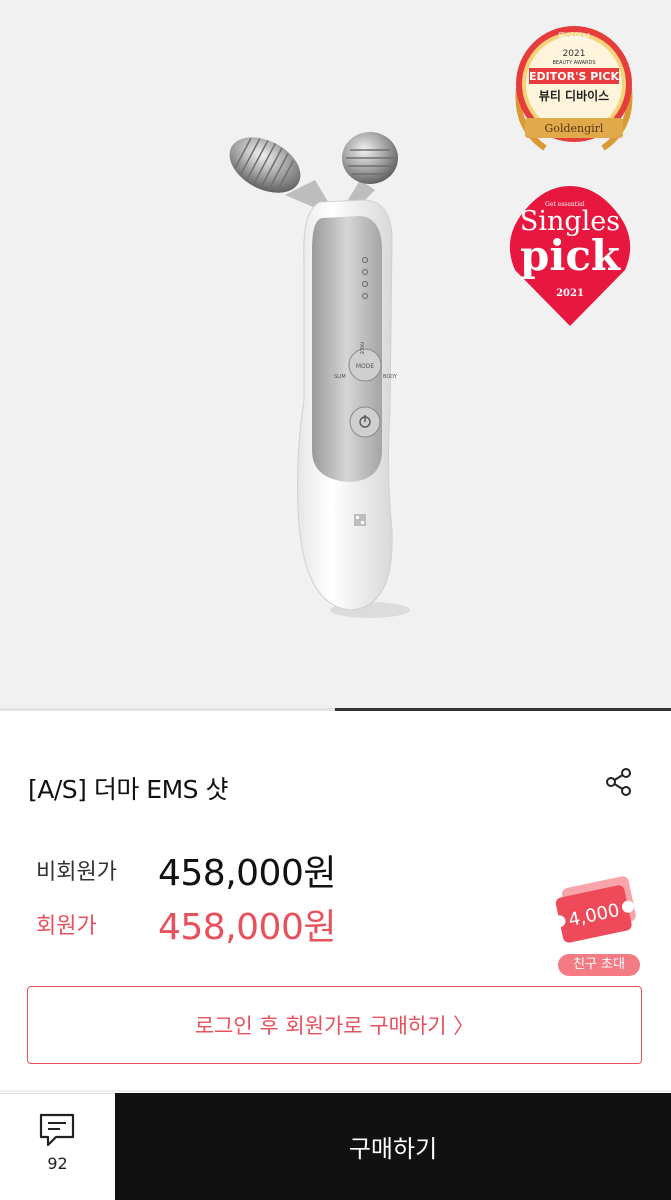 The height and width of the screenshot is (1200, 671). What do you see at coordinates (247, 927) in the screenshot?
I see `member-price-value: 458,000원` at bounding box center [247, 927].